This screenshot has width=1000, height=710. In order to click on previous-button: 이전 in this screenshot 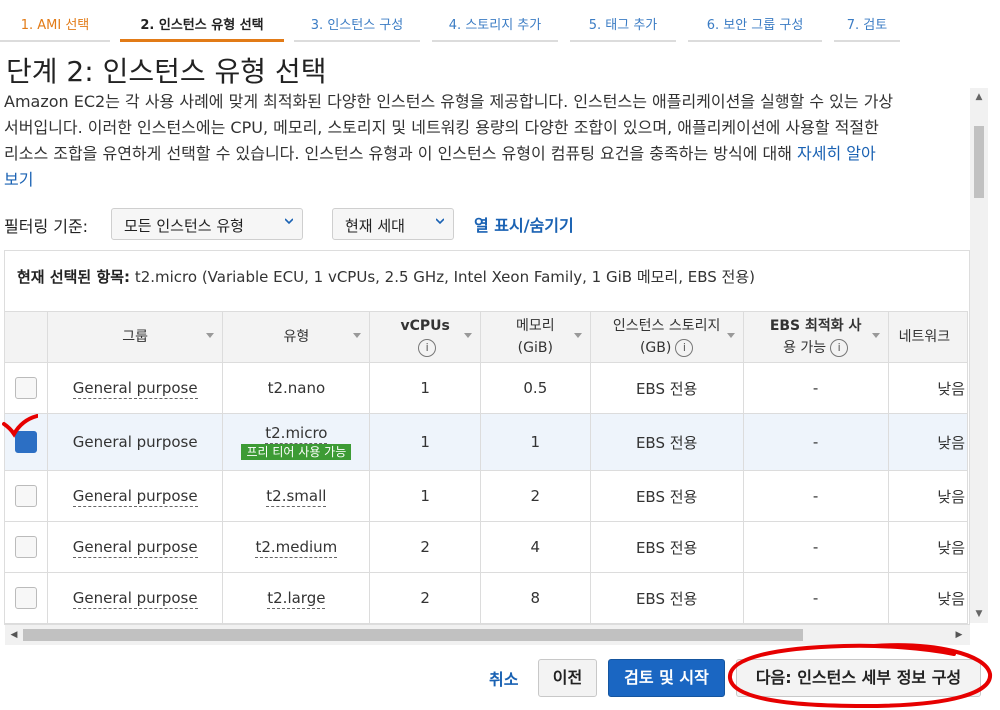, I will do `click(567, 678)`.